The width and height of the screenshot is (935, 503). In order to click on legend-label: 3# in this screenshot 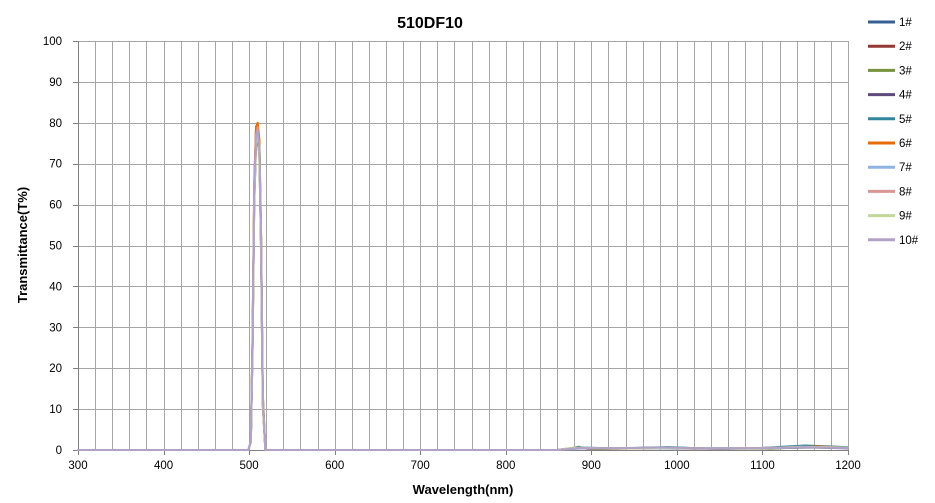, I will do `click(905, 71)`.